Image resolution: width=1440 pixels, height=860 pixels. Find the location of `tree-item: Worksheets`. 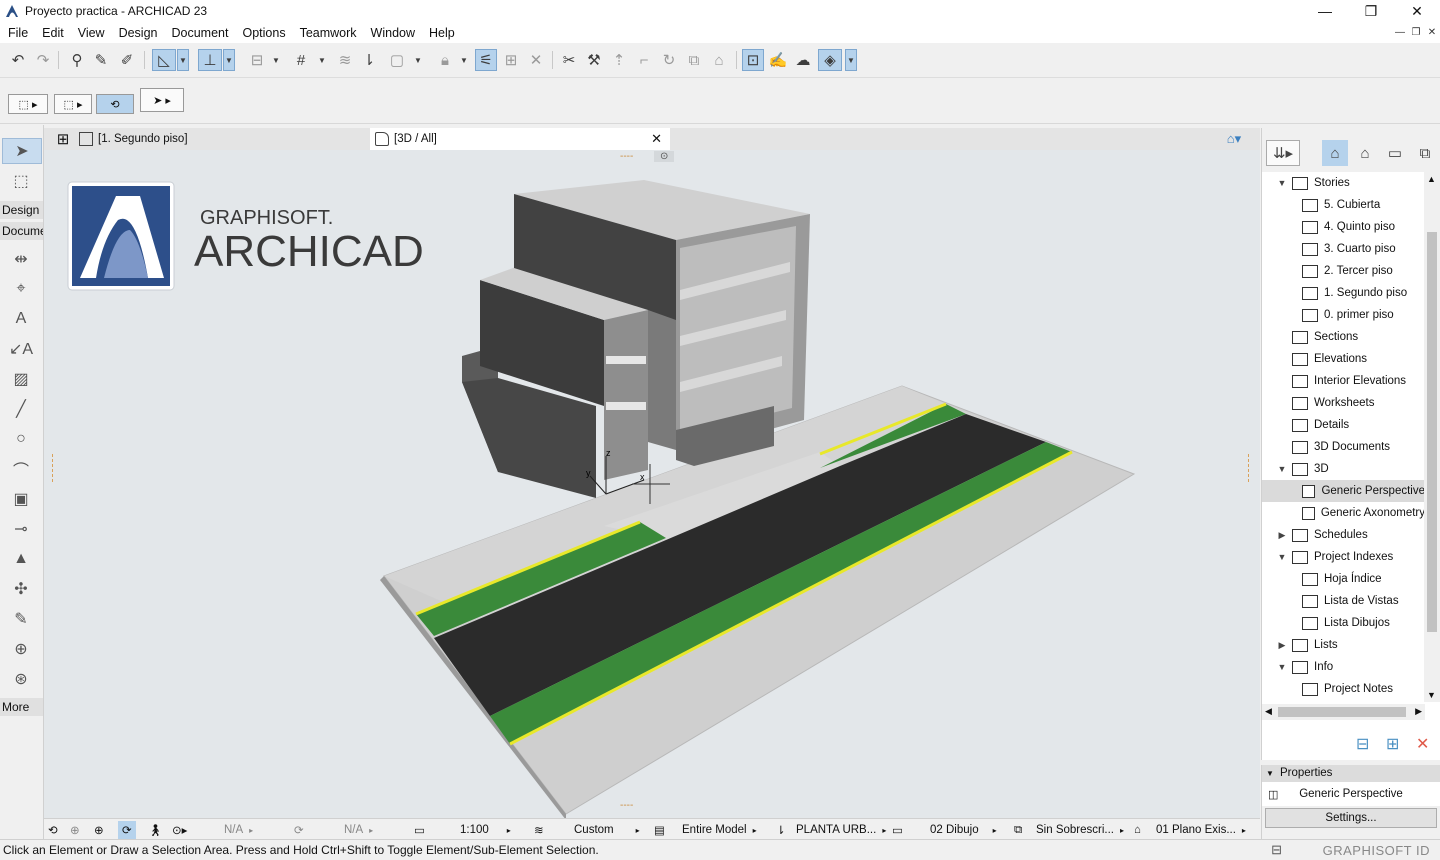

tree-item: Worksheets is located at coordinates (1358, 403).